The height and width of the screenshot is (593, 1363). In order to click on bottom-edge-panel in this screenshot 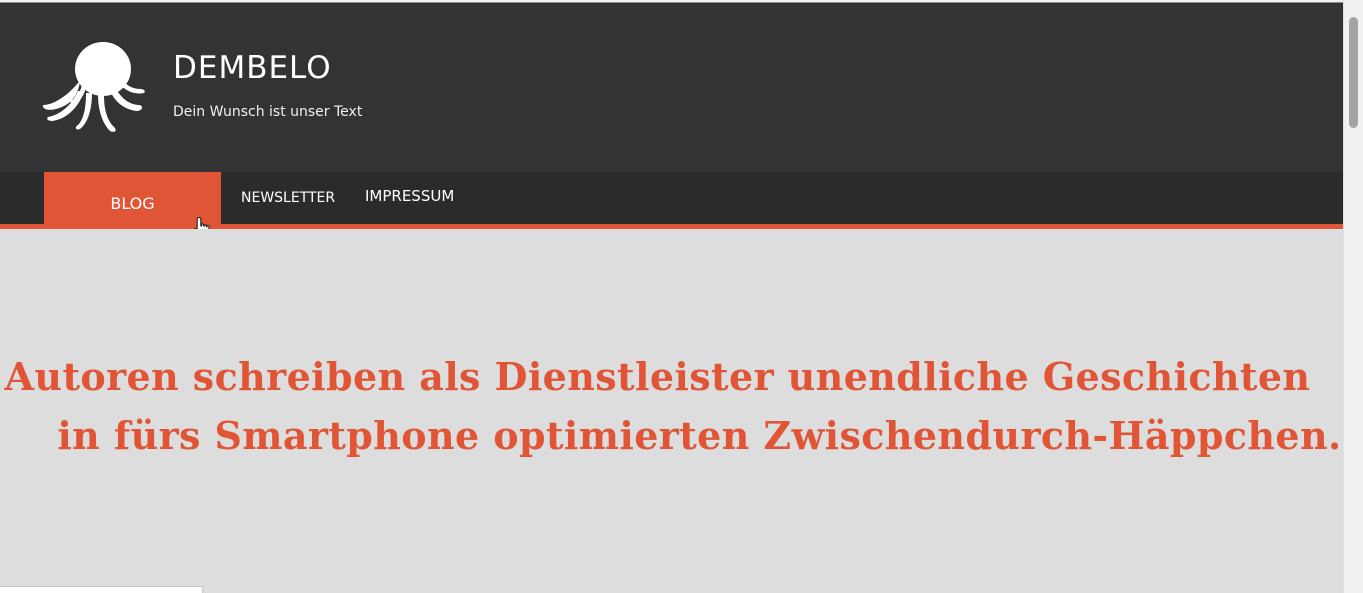, I will do `click(101, 589)`.